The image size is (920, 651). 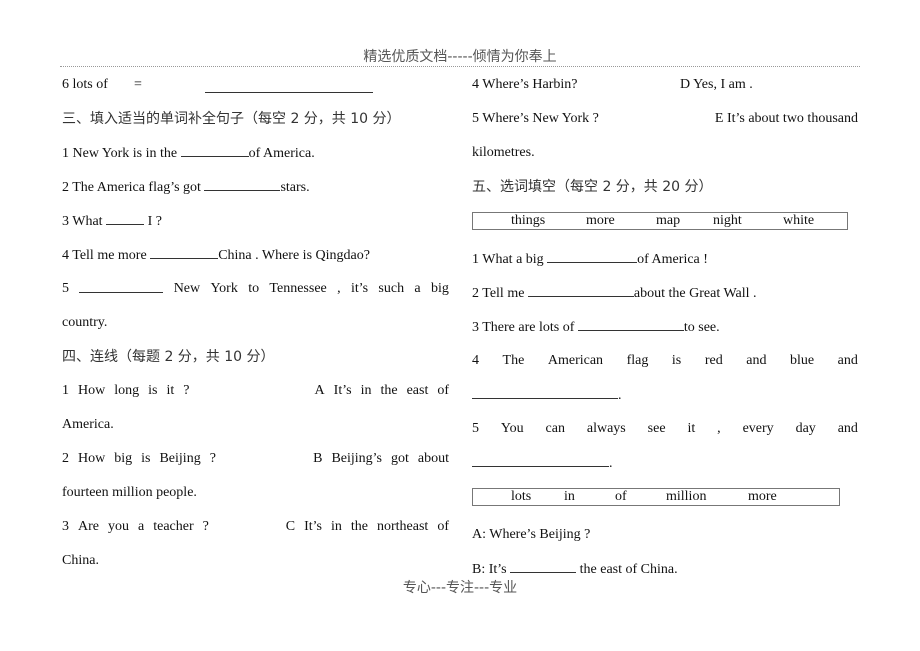 What do you see at coordinates (255, 225) in the screenshot?
I see `s3-question-3: 3 What I ?` at bounding box center [255, 225].